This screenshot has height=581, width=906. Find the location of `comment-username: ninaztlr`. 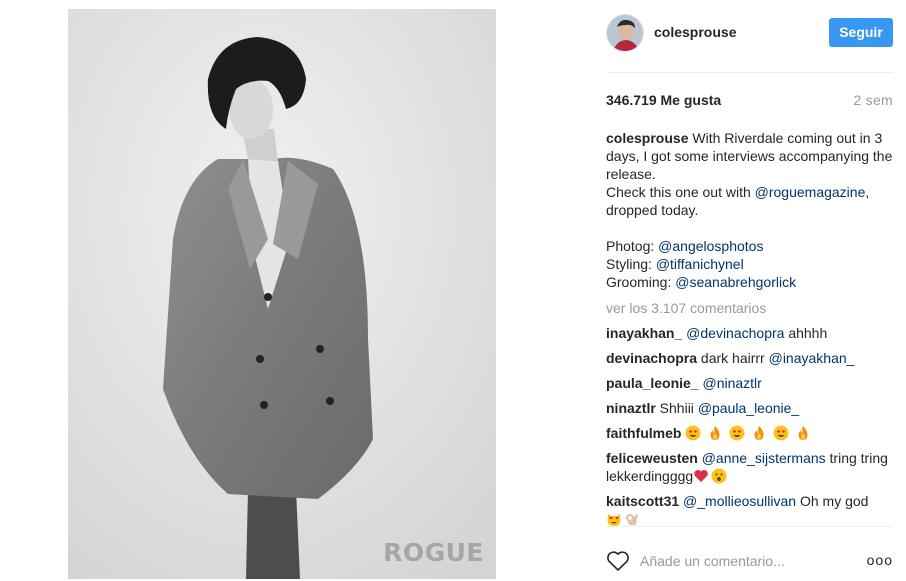

comment-username: ninaztlr is located at coordinates (631, 408).